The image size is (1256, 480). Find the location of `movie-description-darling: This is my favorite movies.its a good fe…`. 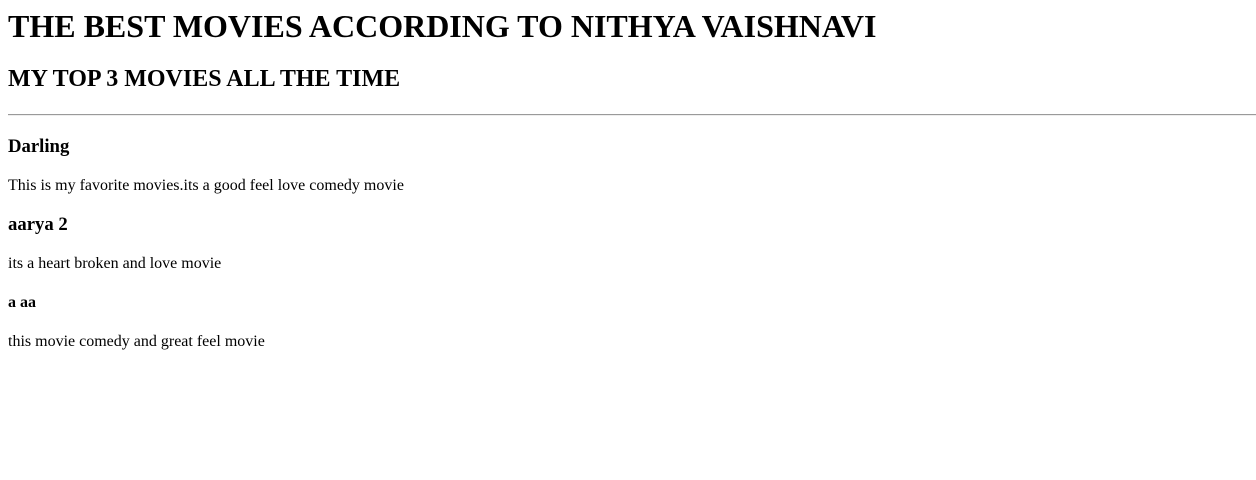

movie-description-darling: This is my favorite movies.its a good fe… is located at coordinates (206, 185).